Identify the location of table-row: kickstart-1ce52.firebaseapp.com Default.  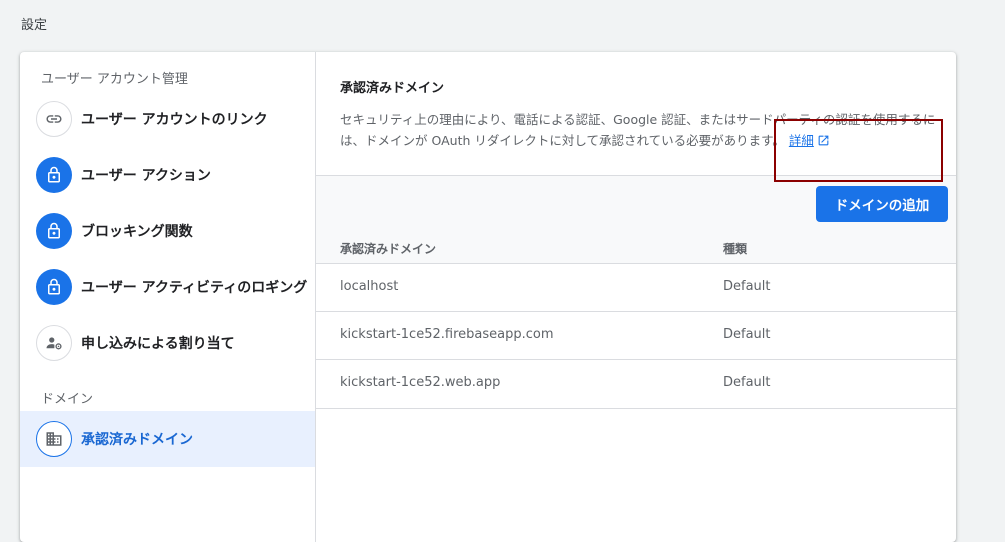
(636, 335).